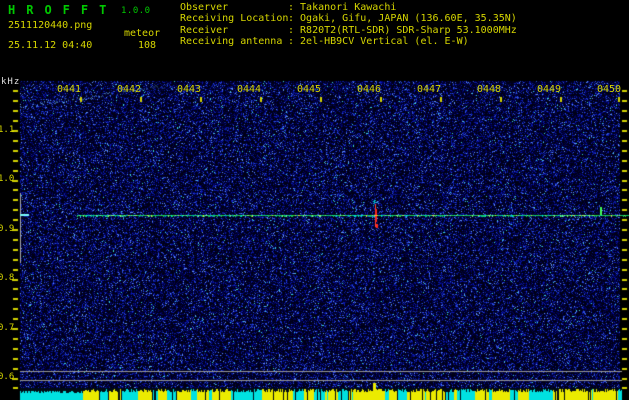 Image resolution: width=629 pixels, height=400 pixels. I want to click on info-value: : R820T2(RTL-SDR) SDR-Sharp 53.1000MHz, so click(402, 30).